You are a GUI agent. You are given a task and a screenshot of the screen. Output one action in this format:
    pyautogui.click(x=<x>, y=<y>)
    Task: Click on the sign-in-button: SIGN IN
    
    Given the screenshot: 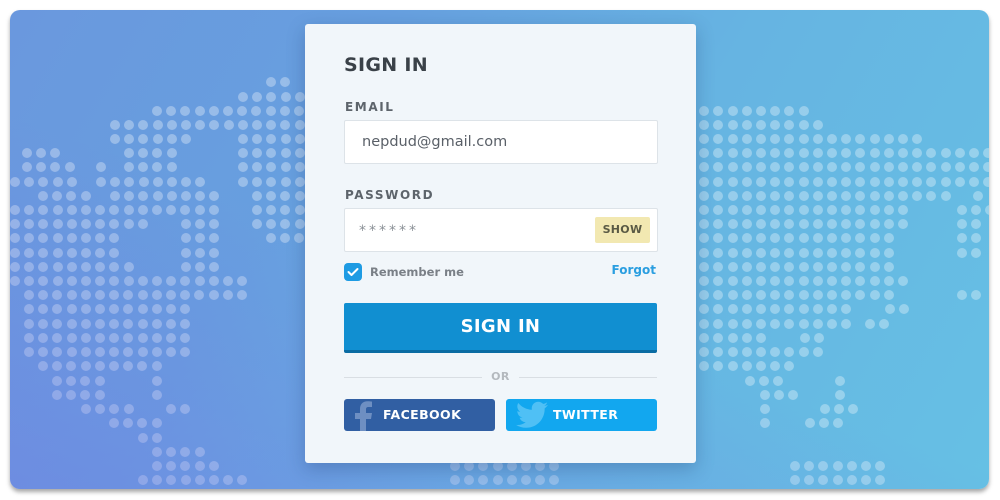 What is the action you would take?
    pyautogui.click(x=500, y=328)
    